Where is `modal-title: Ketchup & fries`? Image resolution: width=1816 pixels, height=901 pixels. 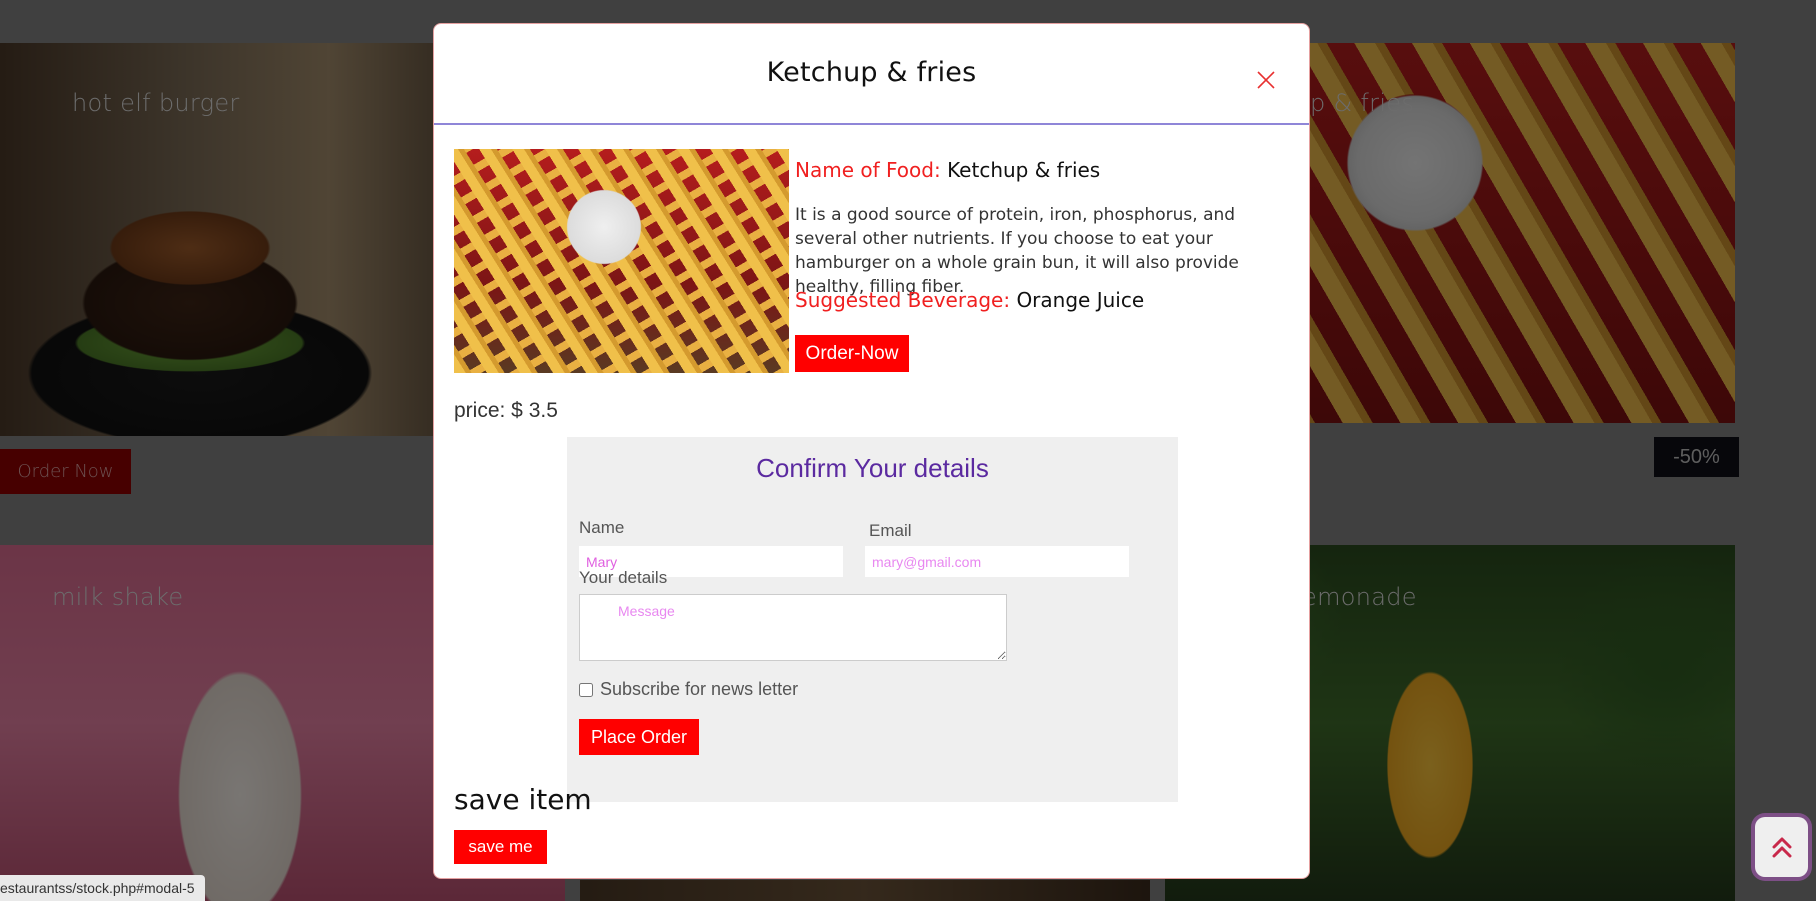 modal-title: Ketchup & fries is located at coordinates (871, 72).